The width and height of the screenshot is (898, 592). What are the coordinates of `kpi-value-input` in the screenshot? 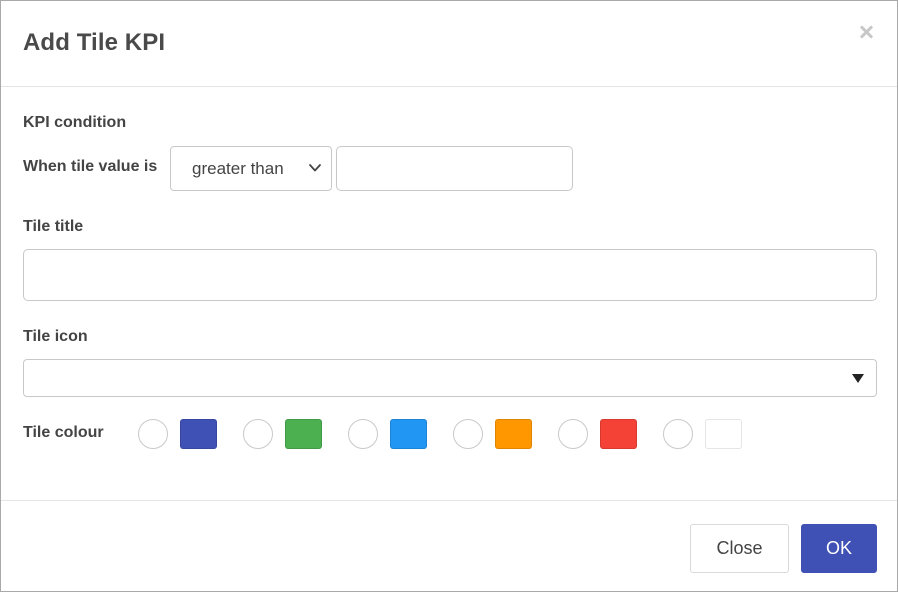 It's located at (454, 168).